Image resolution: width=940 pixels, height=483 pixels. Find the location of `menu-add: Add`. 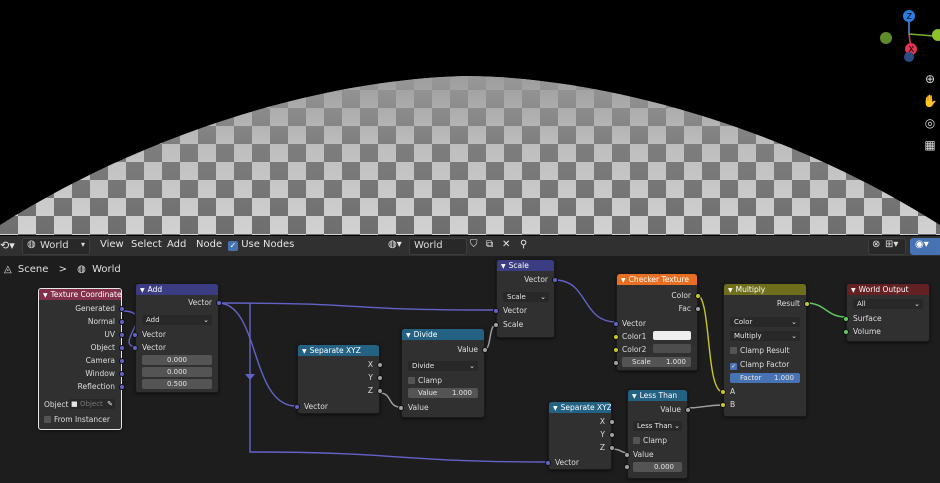

menu-add: Add is located at coordinates (176, 244).